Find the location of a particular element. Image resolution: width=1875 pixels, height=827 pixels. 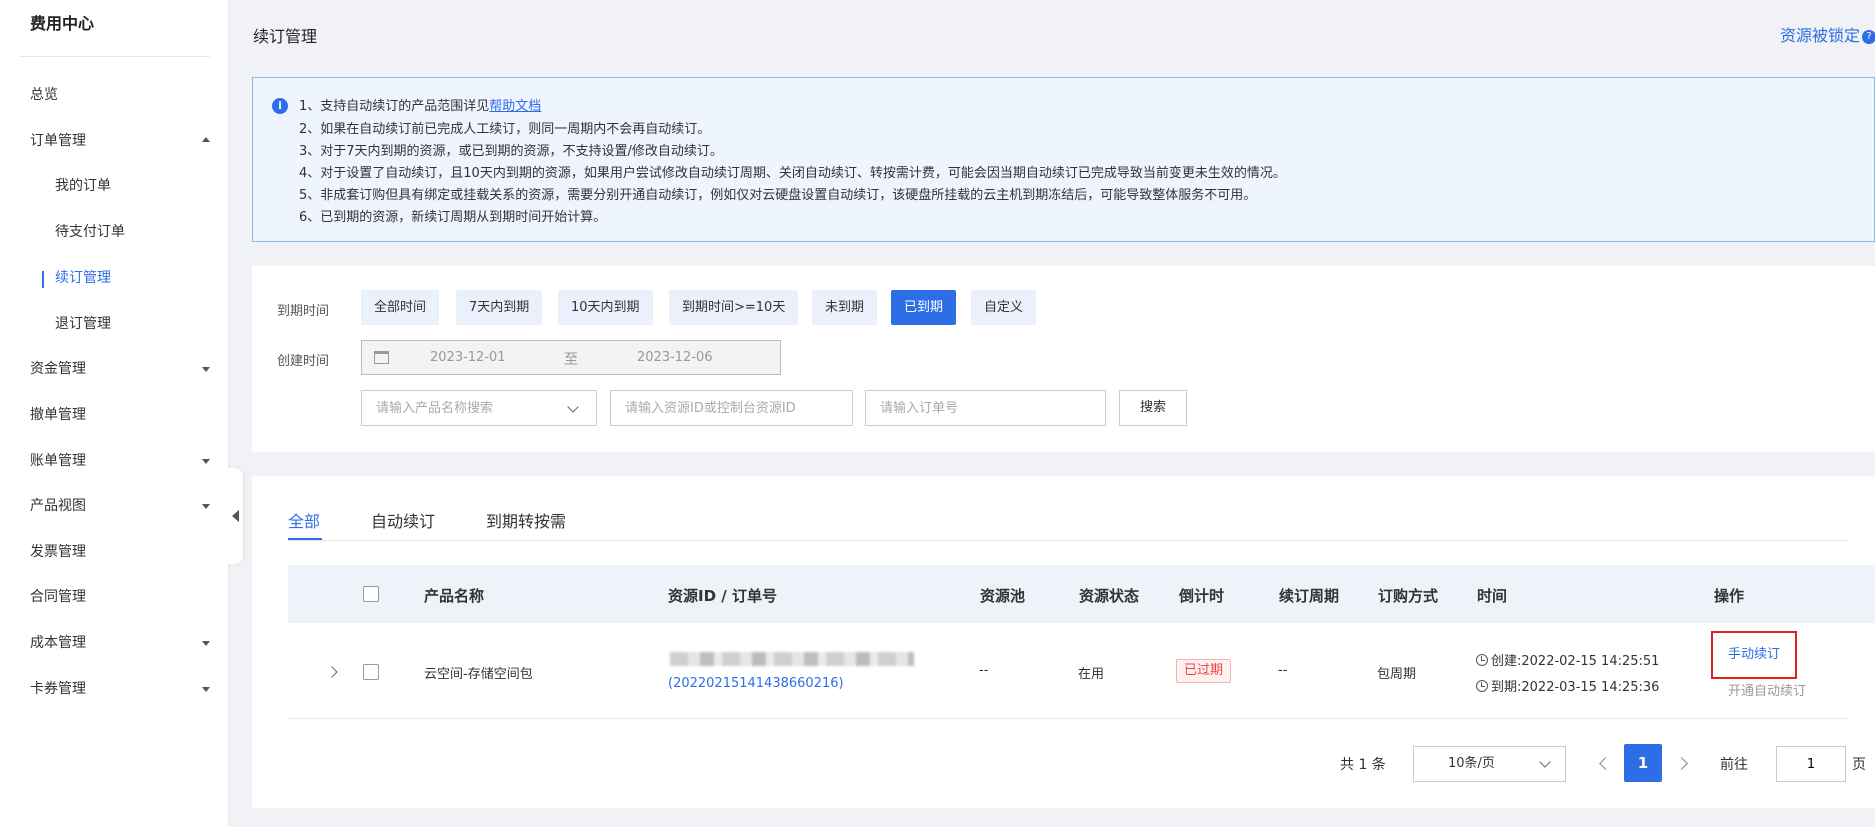

sidebar-item-orders: 订单管理 is located at coordinates (120, 141).